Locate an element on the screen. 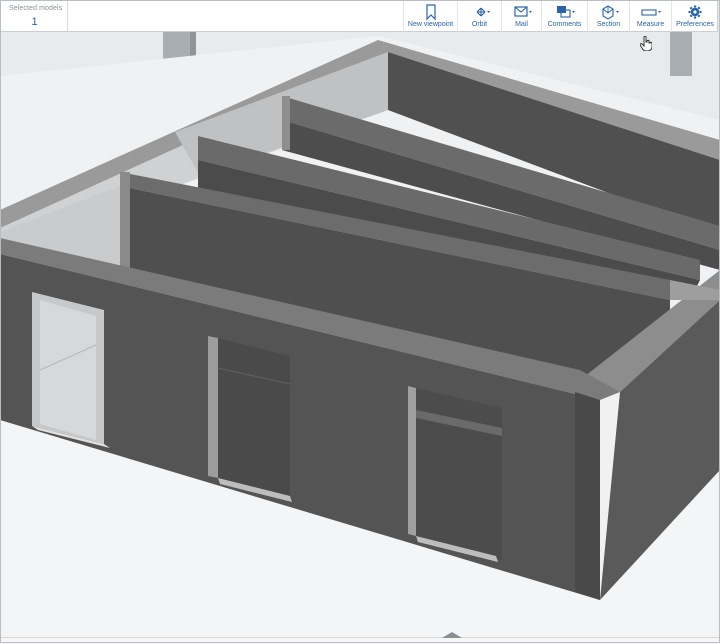 Image resolution: width=720 pixels, height=644 pixels. measure-ruler-icon is located at coordinates (650, 12).